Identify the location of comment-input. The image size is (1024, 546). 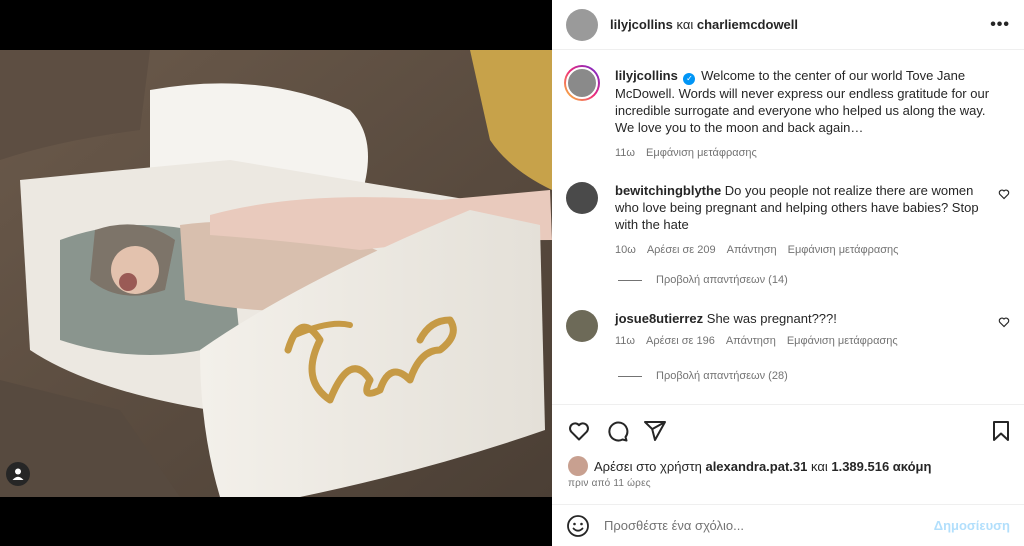
(769, 525).